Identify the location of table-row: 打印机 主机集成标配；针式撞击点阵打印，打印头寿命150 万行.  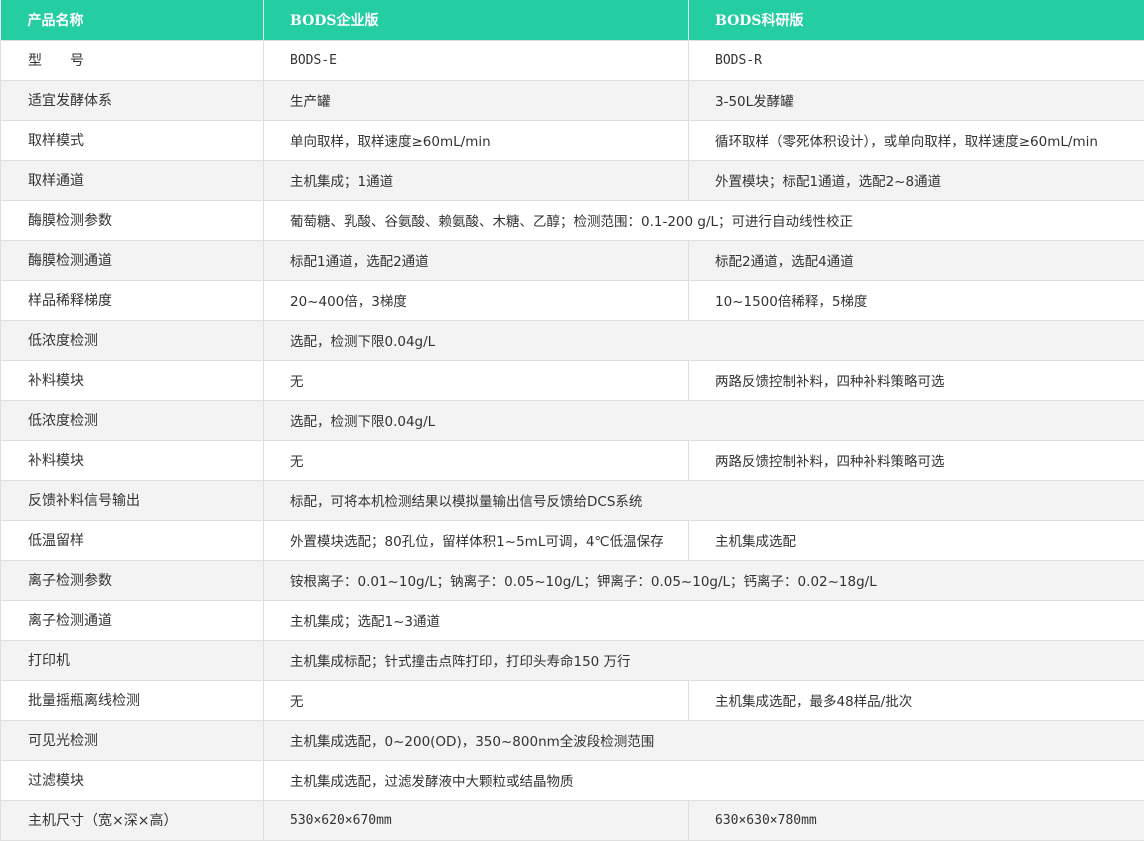
(572, 660).